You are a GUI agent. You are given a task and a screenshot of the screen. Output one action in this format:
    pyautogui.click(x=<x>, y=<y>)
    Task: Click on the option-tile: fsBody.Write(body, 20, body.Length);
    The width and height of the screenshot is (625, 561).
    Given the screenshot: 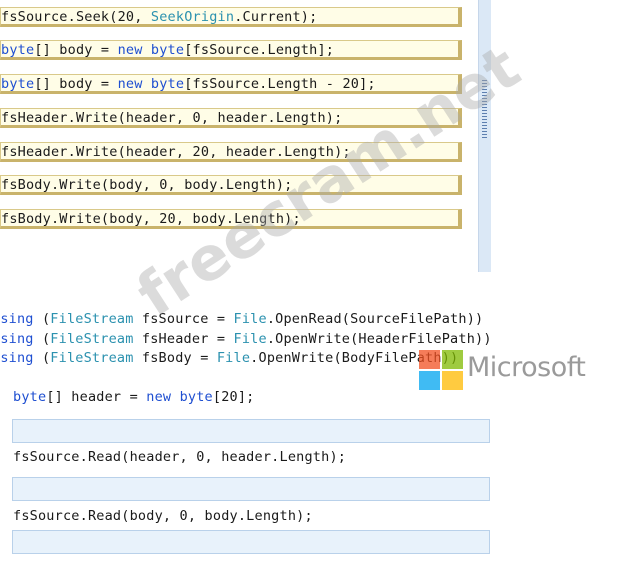 What is the action you would take?
    pyautogui.click(x=231, y=219)
    